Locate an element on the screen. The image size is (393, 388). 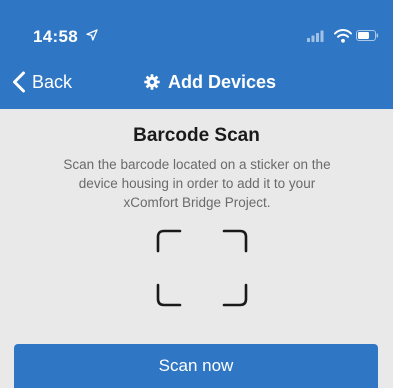
scan-frame-icon is located at coordinates (202, 268).